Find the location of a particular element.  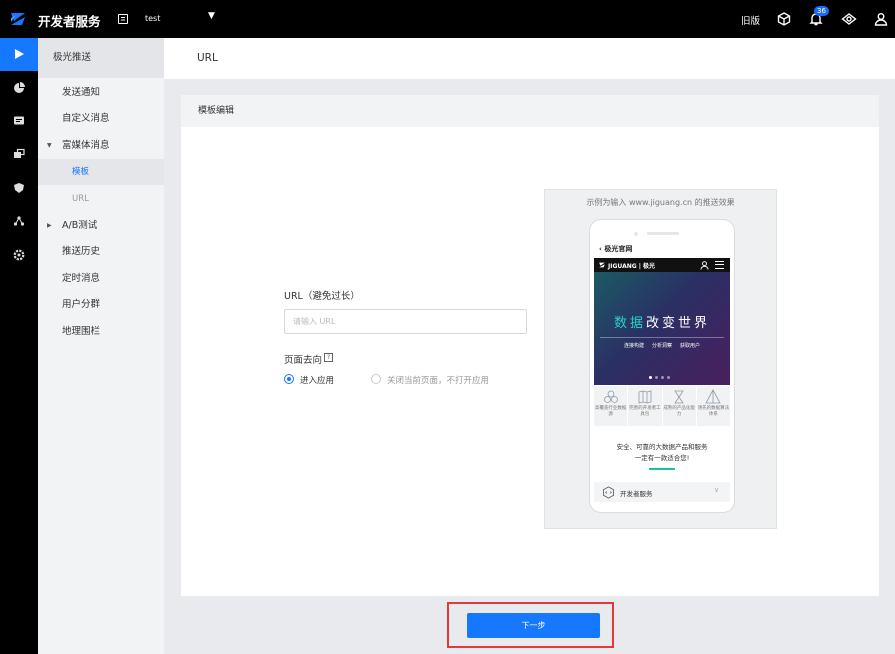

card-title: 模板编辑 is located at coordinates (530, 111).